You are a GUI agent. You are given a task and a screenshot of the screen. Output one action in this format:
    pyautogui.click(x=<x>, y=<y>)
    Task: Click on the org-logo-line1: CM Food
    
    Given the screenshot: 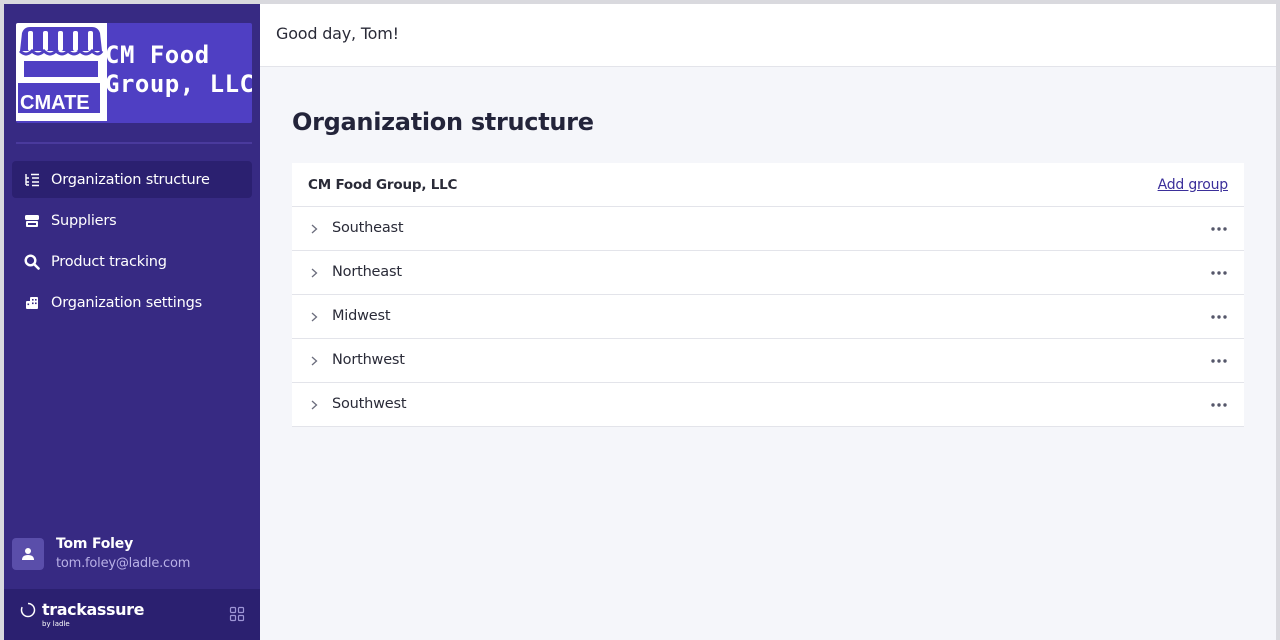 What is the action you would take?
    pyautogui.click(x=157, y=55)
    